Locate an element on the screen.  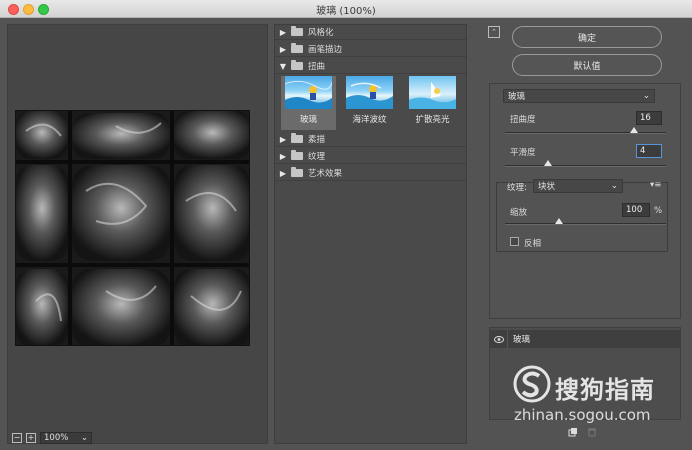
zoom-select: 100% ⌄ is located at coordinates (66, 438).